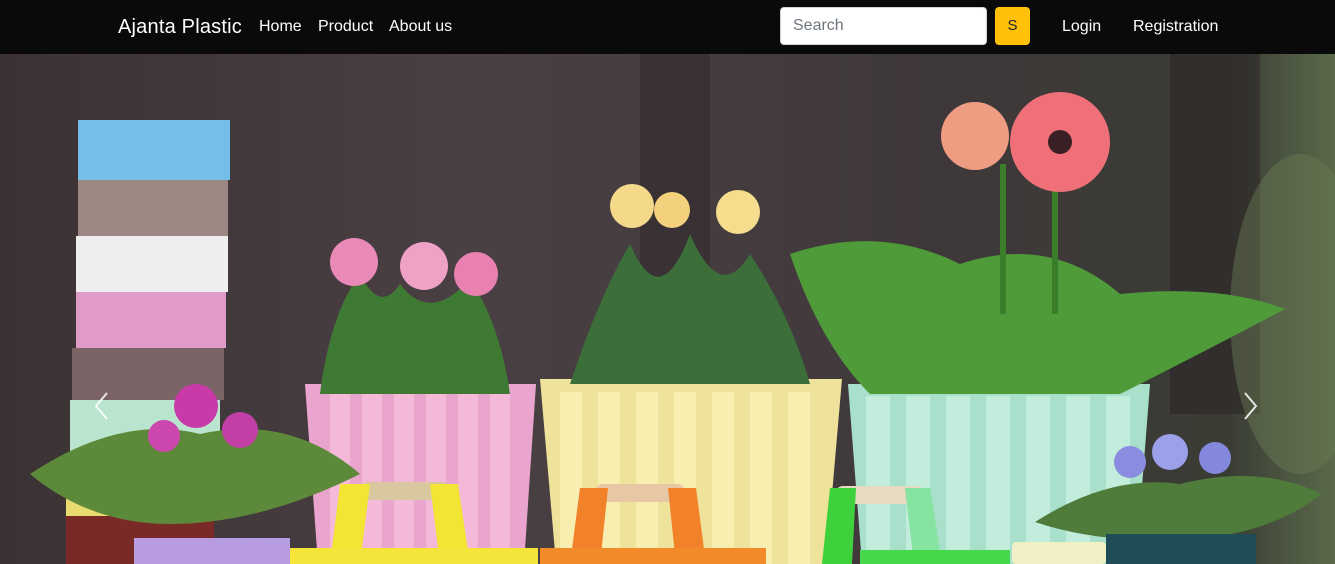 The image size is (1335, 564). Describe the element at coordinates (345, 27) in the screenshot. I see `nav-product-link: Product` at that location.